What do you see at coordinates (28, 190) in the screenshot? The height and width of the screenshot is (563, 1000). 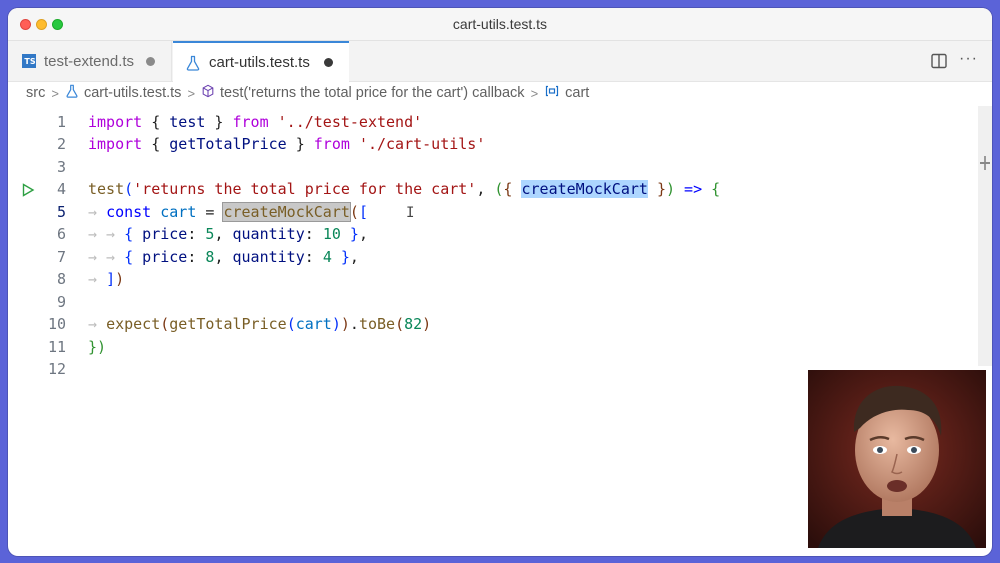 I see `run-test-icon` at bounding box center [28, 190].